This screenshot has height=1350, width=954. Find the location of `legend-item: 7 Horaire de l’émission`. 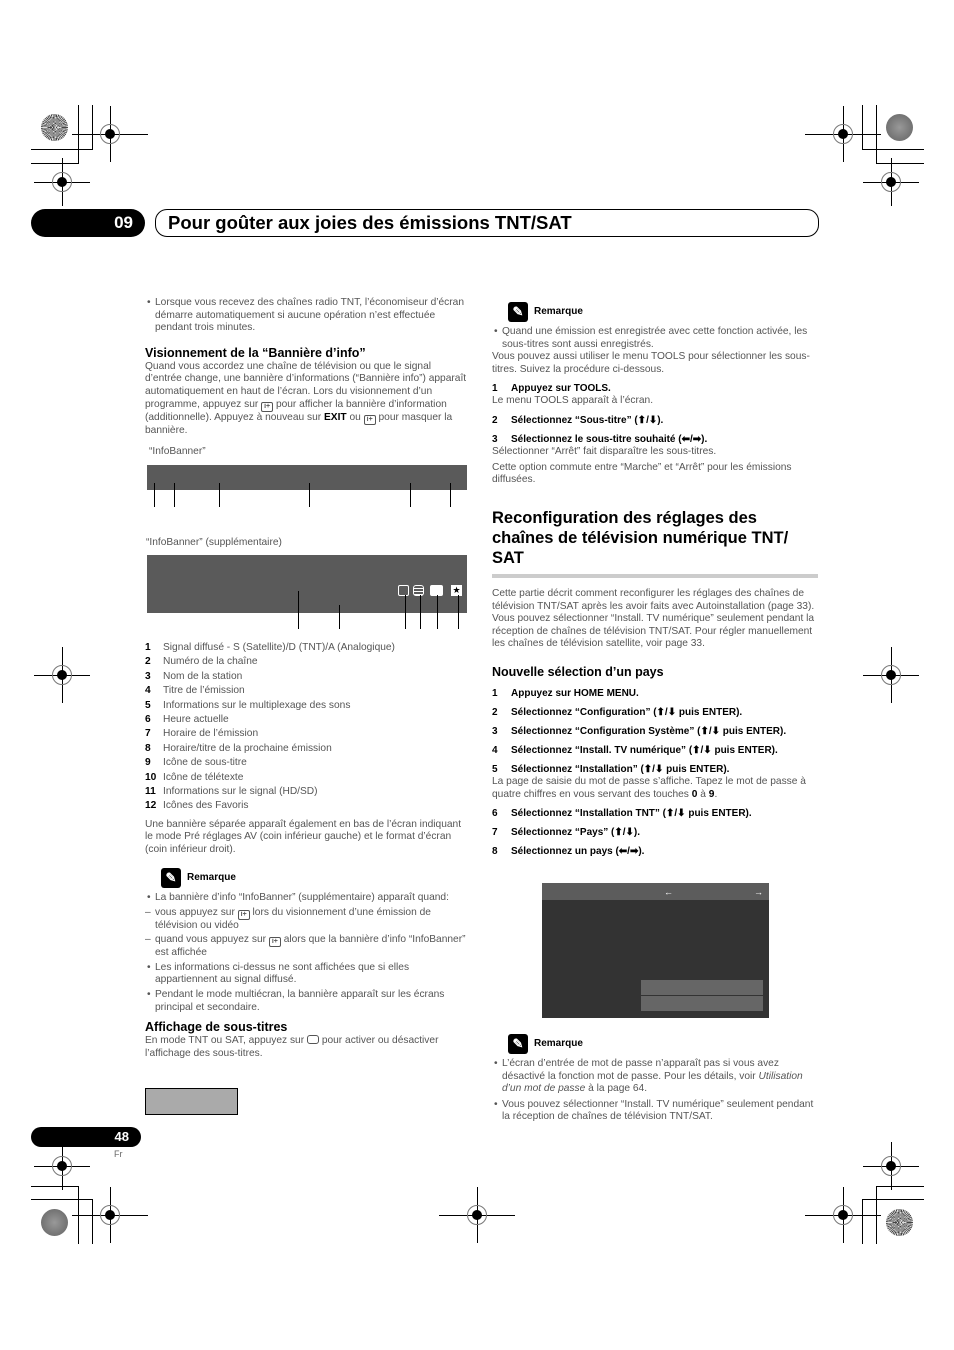

legend-item: 7 Horaire de l’émission is located at coordinates (202, 734).